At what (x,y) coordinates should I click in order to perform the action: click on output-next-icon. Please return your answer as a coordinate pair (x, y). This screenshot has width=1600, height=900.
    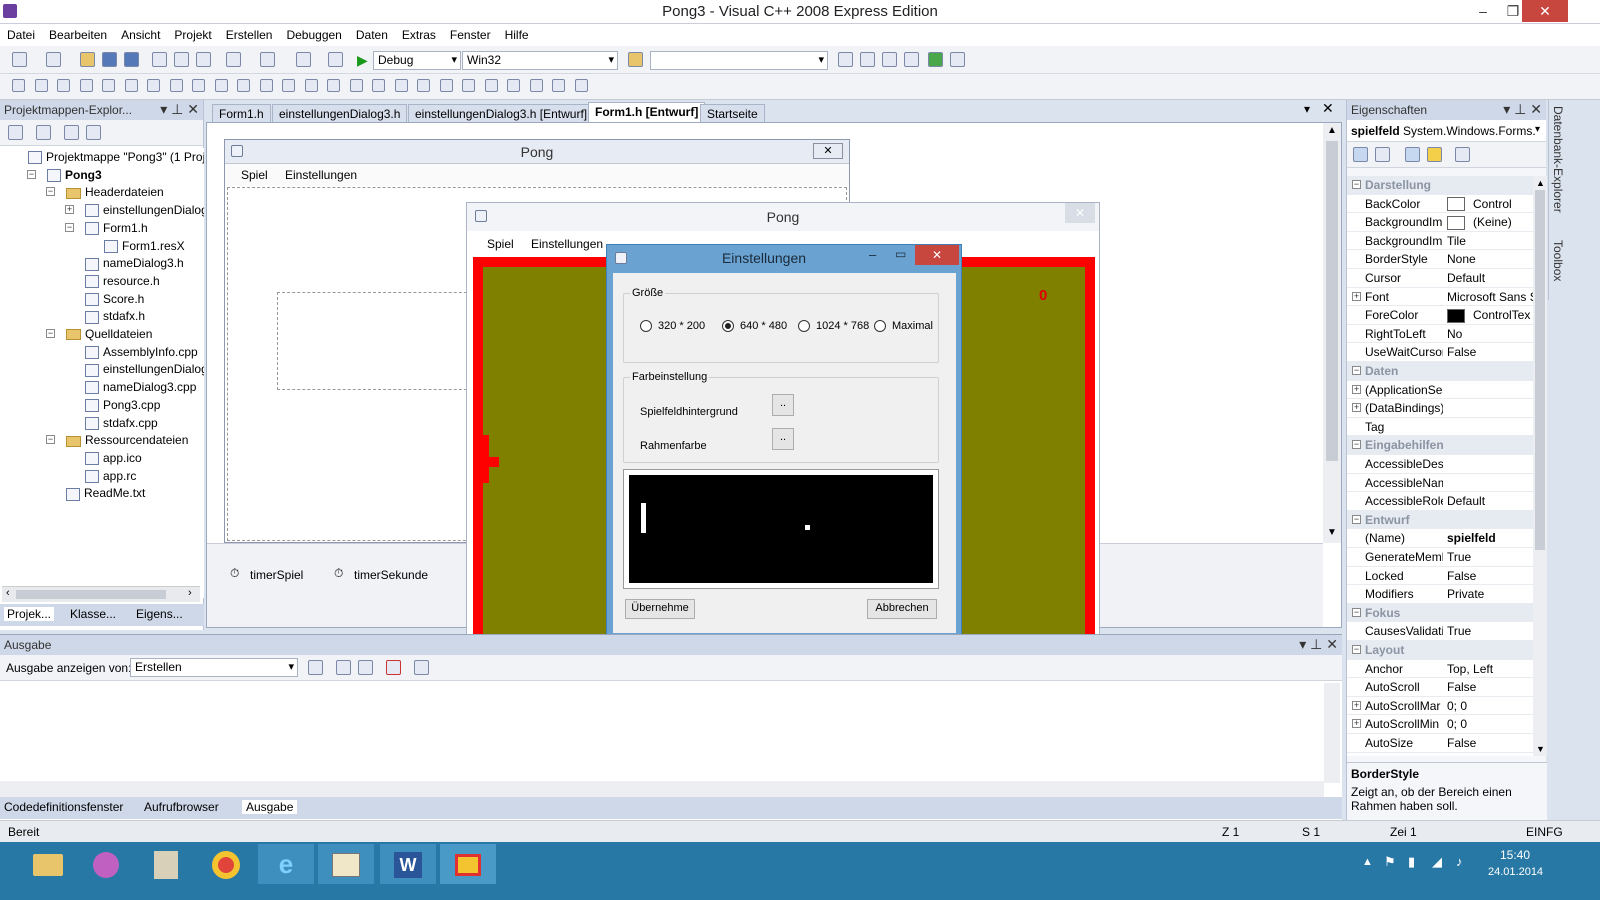
    Looking at the image, I should click on (365, 667).